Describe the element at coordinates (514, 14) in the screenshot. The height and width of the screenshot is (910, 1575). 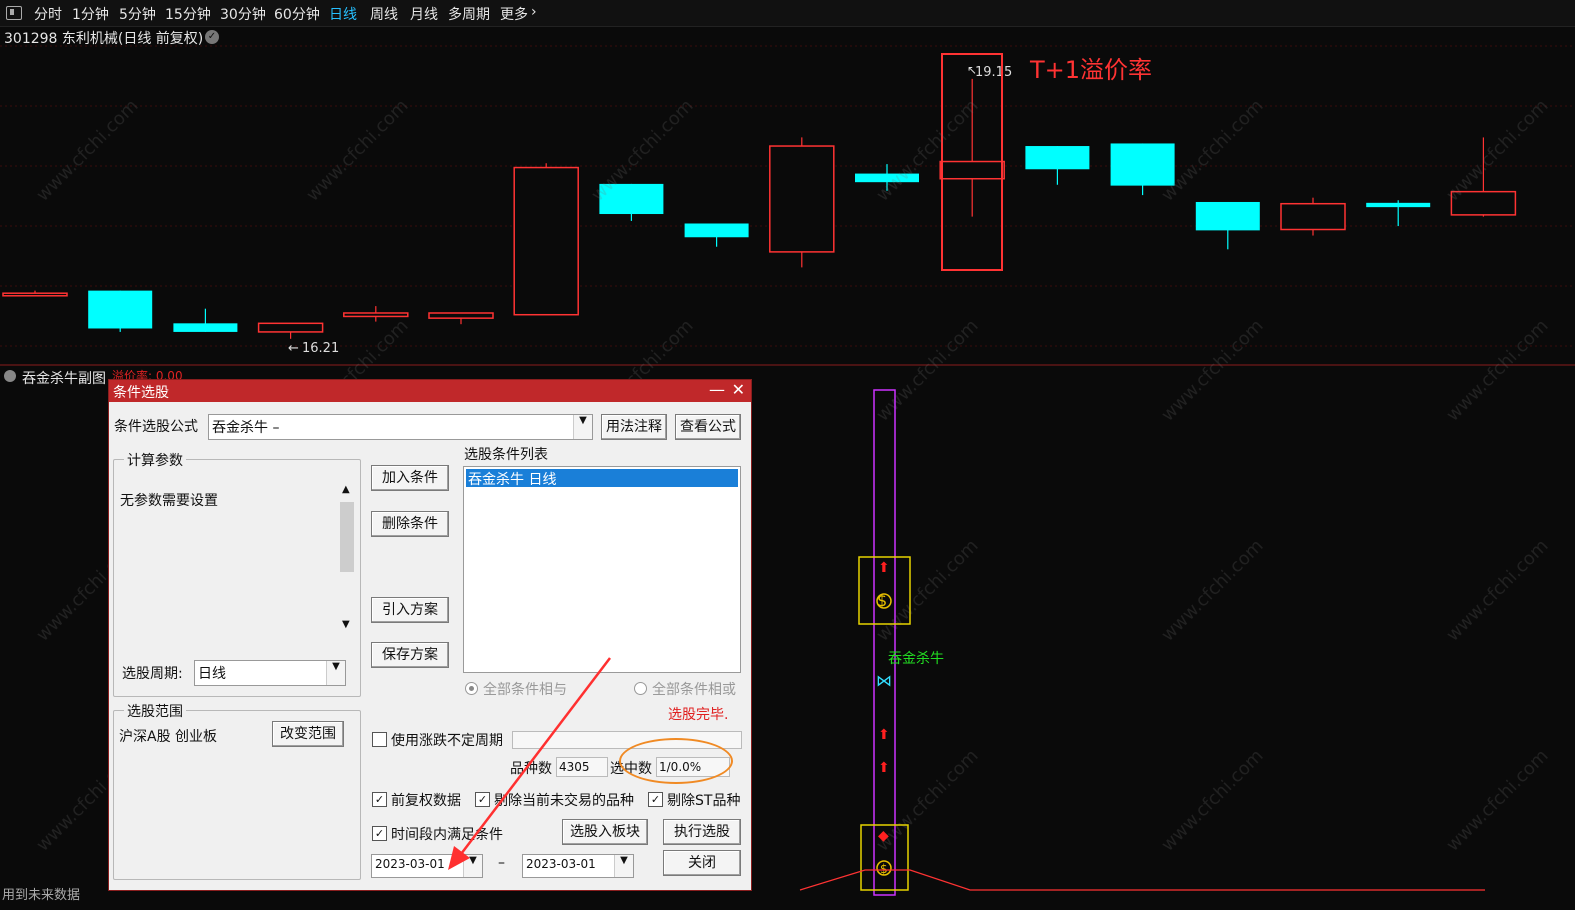
I see `tab-more: 更多` at that location.